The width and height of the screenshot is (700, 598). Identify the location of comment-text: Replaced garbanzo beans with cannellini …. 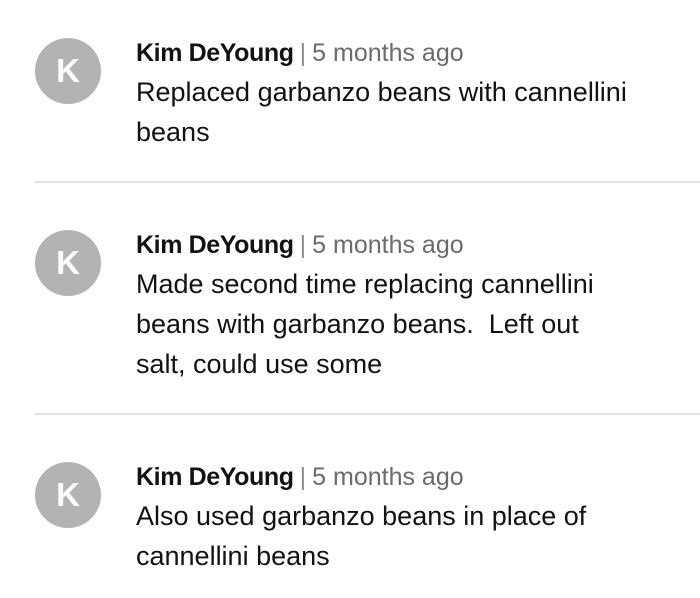
(381, 112).